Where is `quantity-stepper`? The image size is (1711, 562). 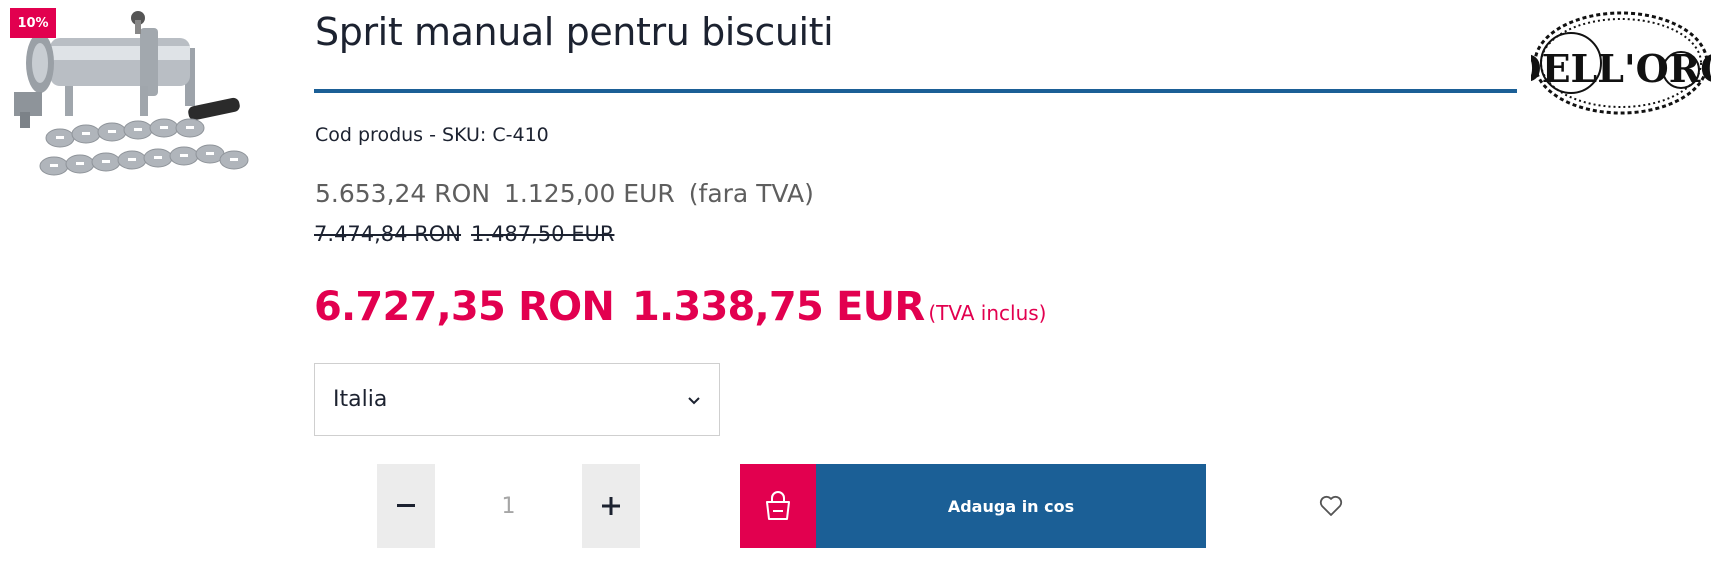
quantity-stepper is located at coordinates (508, 506).